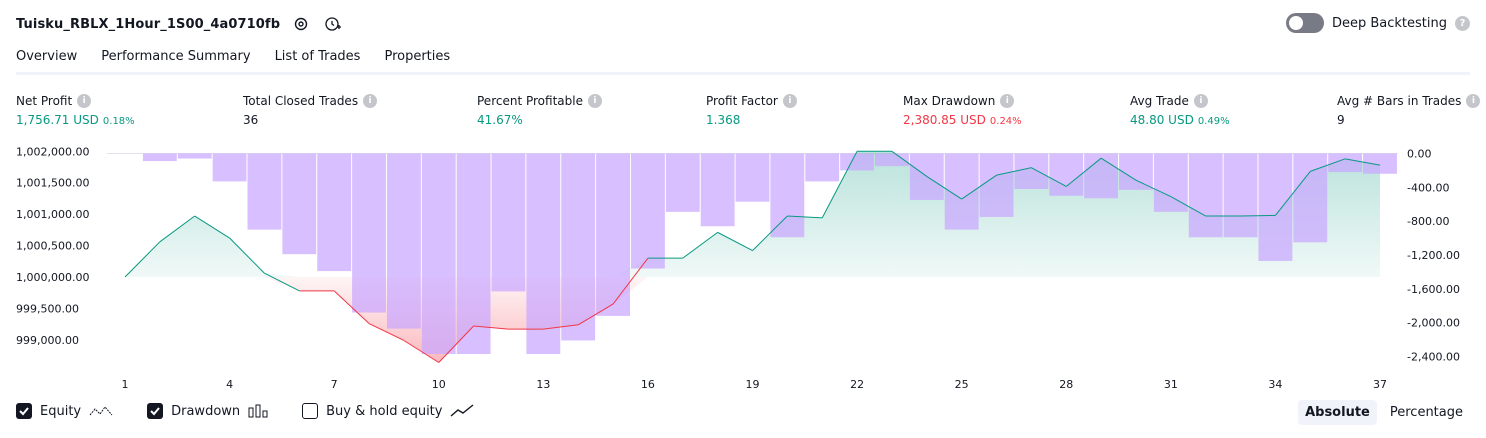  What do you see at coordinates (301, 24) in the screenshot?
I see `gear-icon` at bounding box center [301, 24].